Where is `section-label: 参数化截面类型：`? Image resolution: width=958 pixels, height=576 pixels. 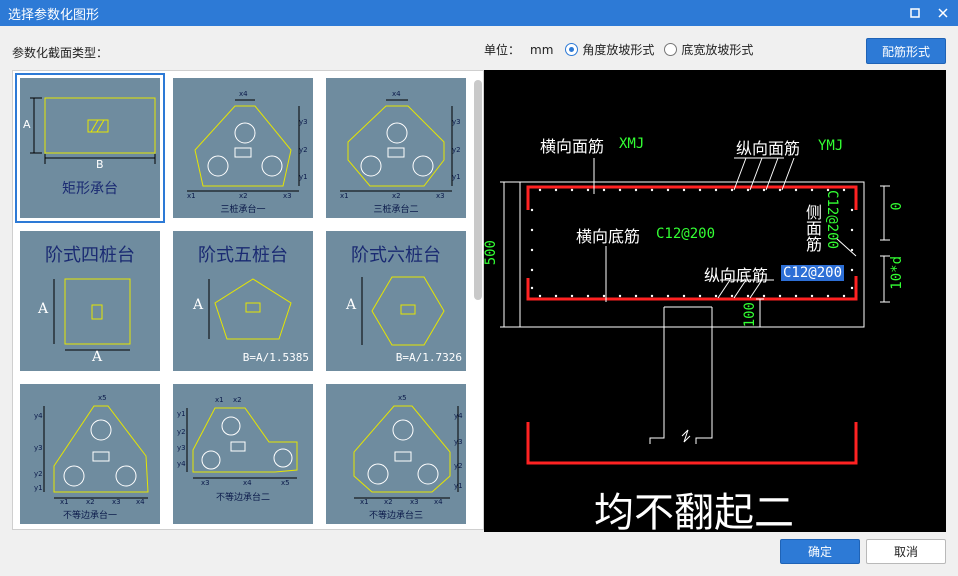 section-label: 参数化截面类型： is located at coordinates (60, 53).